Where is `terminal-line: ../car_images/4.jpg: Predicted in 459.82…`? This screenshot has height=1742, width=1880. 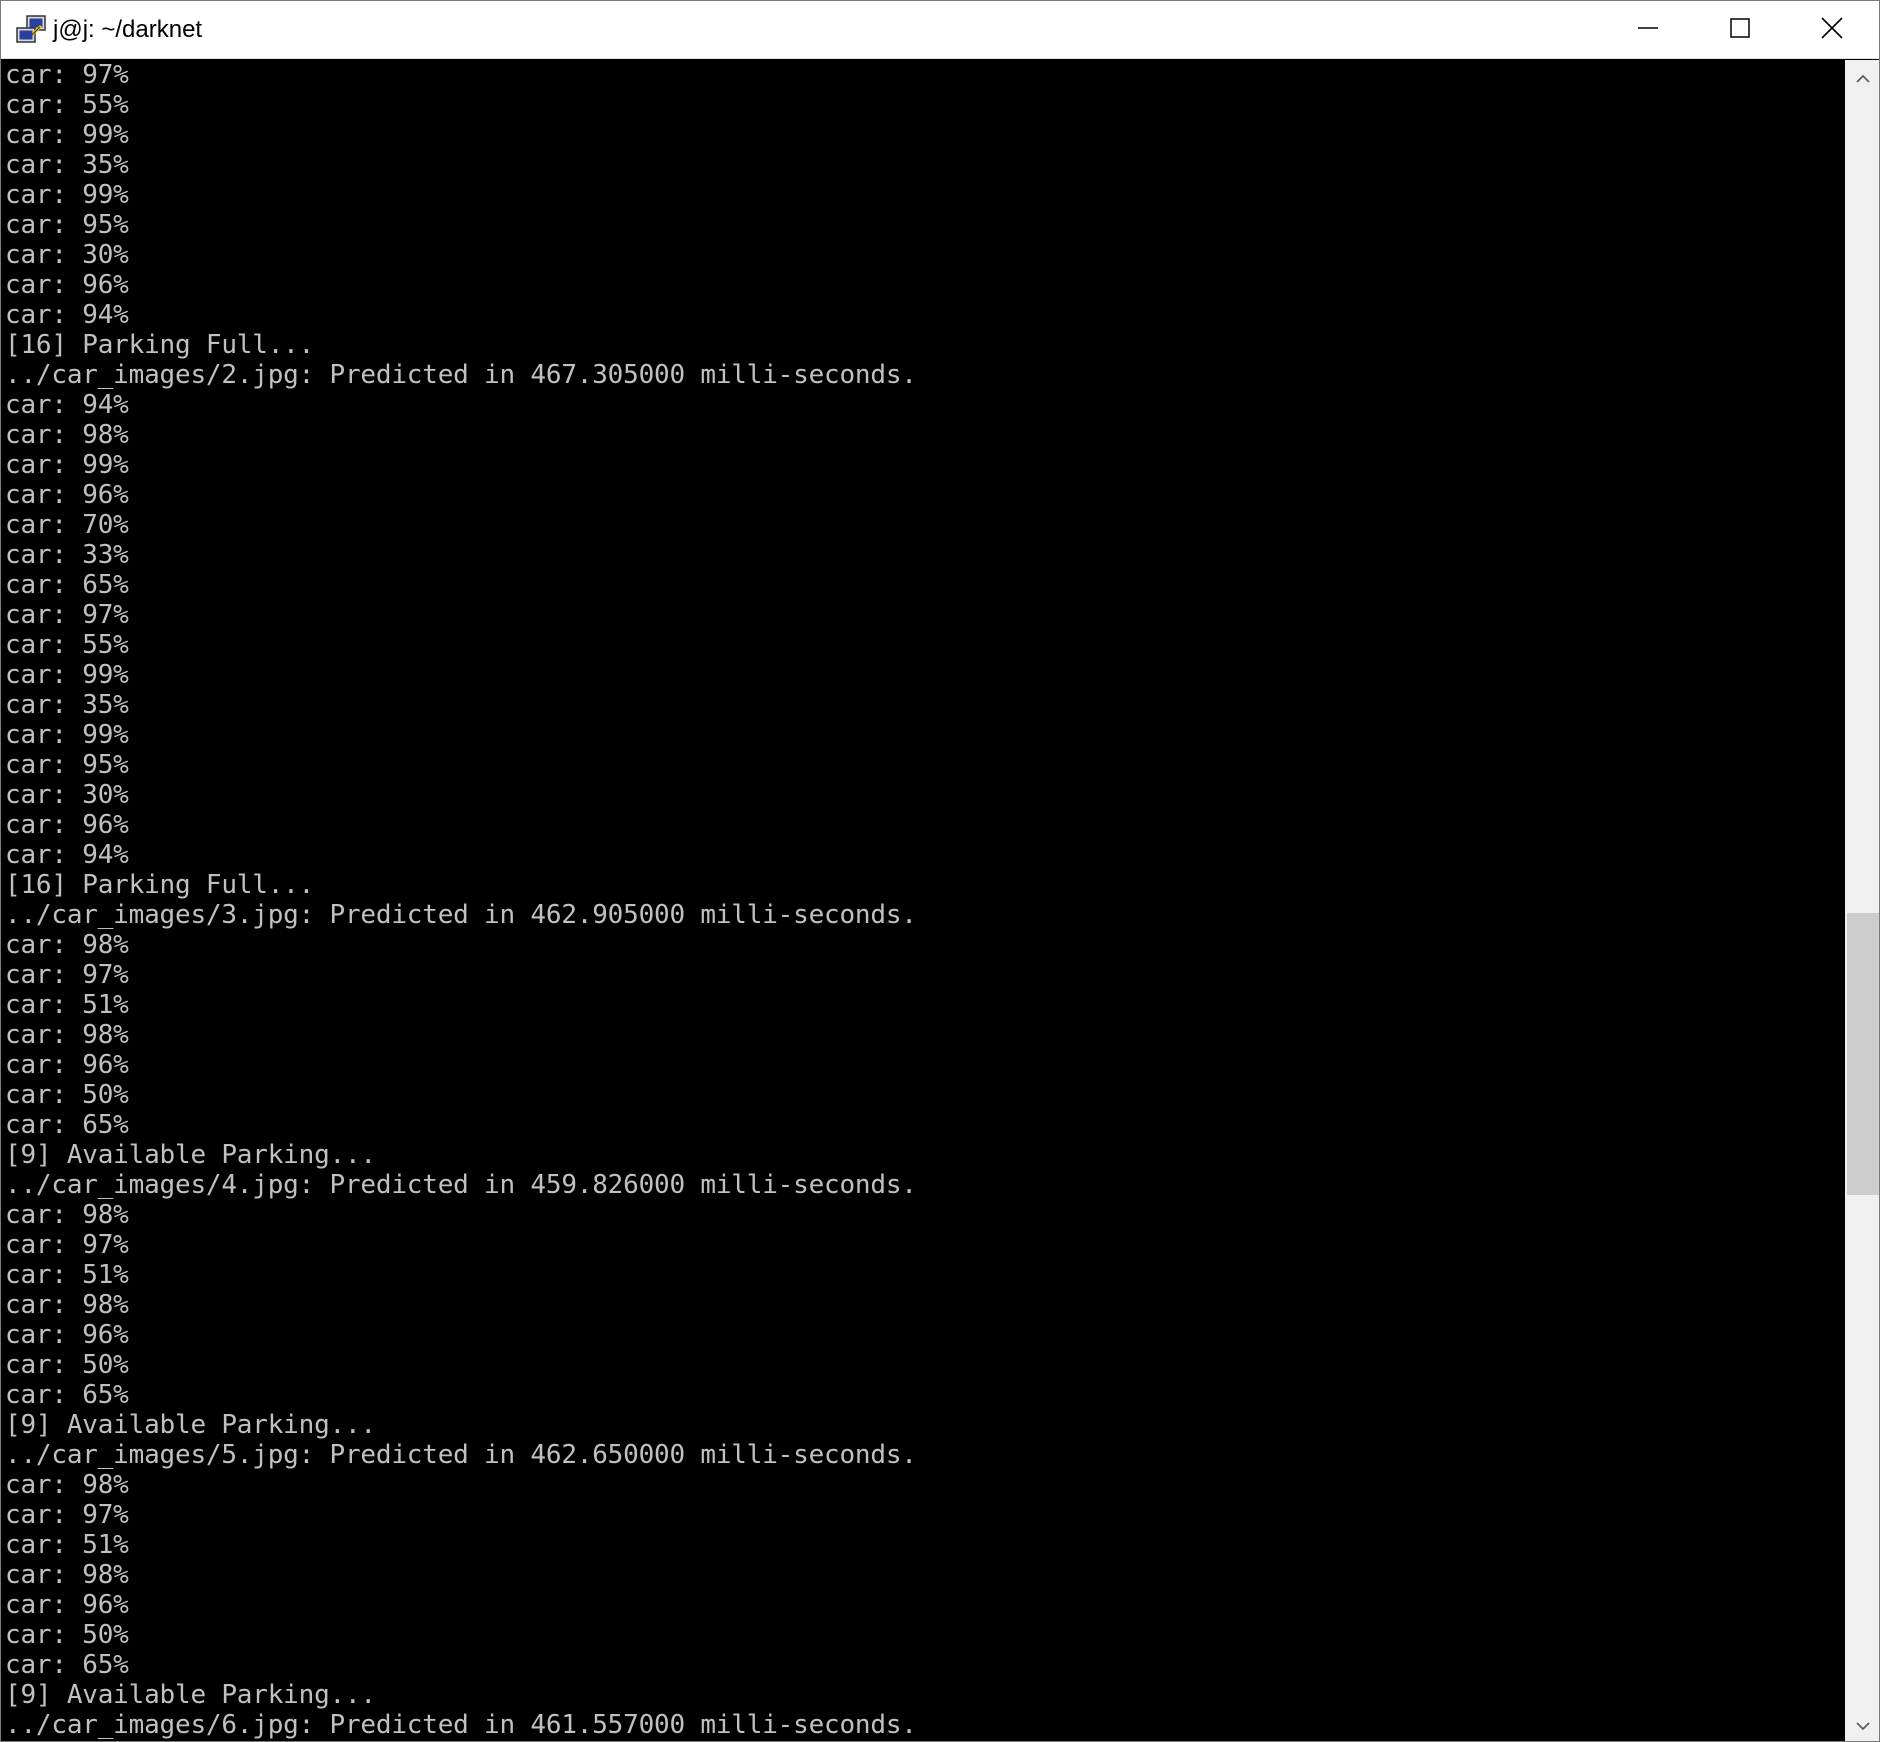
terminal-line: ../car_images/4.jpg: Predicted in 459.82… is located at coordinates (461, 1185).